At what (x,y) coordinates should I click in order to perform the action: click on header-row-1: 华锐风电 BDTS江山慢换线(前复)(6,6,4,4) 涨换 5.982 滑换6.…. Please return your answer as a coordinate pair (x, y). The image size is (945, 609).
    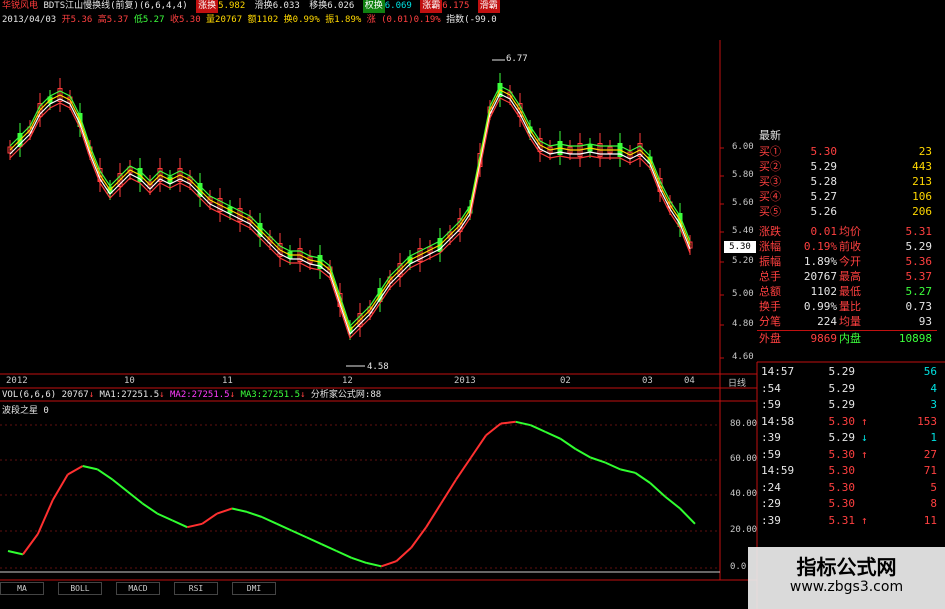
    Looking at the image, I should click on (251, 6).